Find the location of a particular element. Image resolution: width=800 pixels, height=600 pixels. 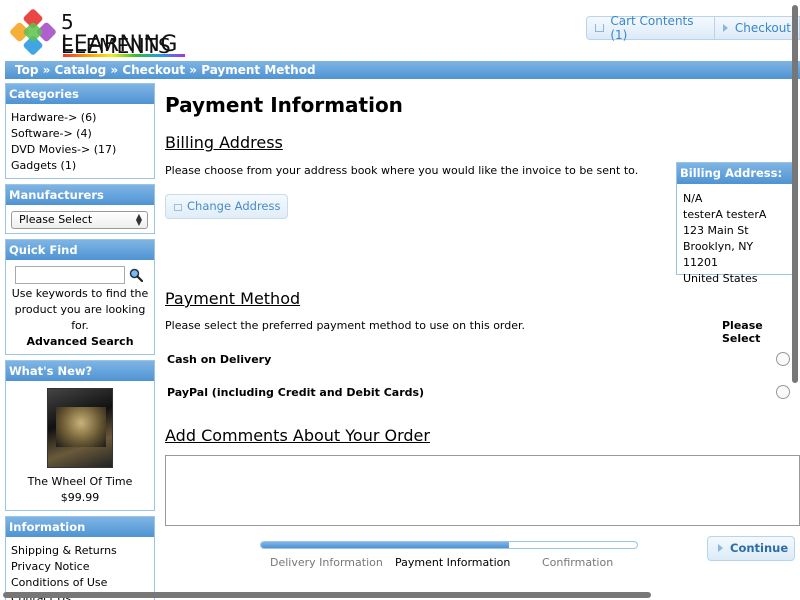

address-line: United States is located at coordinates (720, 278).